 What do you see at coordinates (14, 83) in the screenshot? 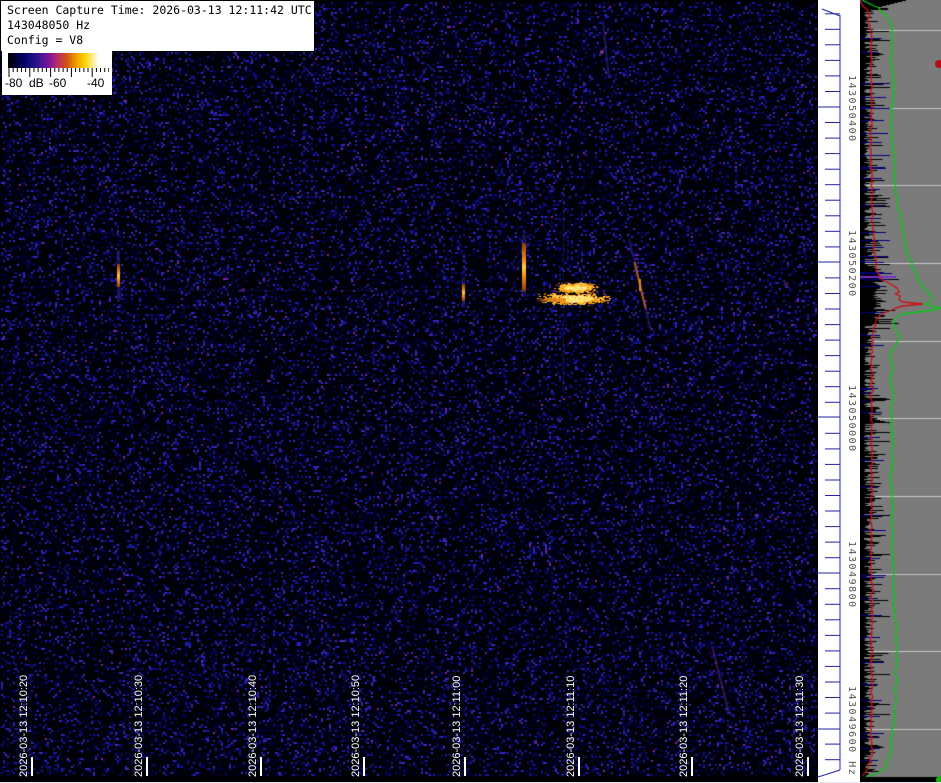
I see `color-scale-label: -80` at bounding box center [14, 83].